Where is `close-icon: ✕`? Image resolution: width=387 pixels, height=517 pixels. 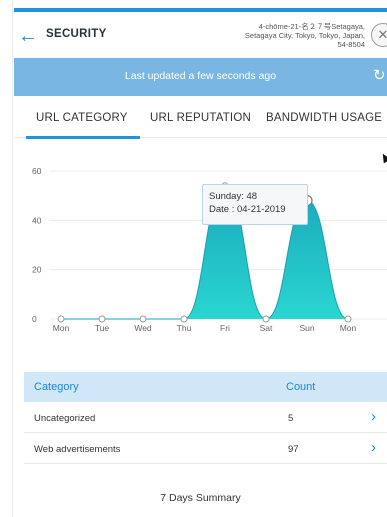 close-icon: ✕ is located at coordinates (379, 35).